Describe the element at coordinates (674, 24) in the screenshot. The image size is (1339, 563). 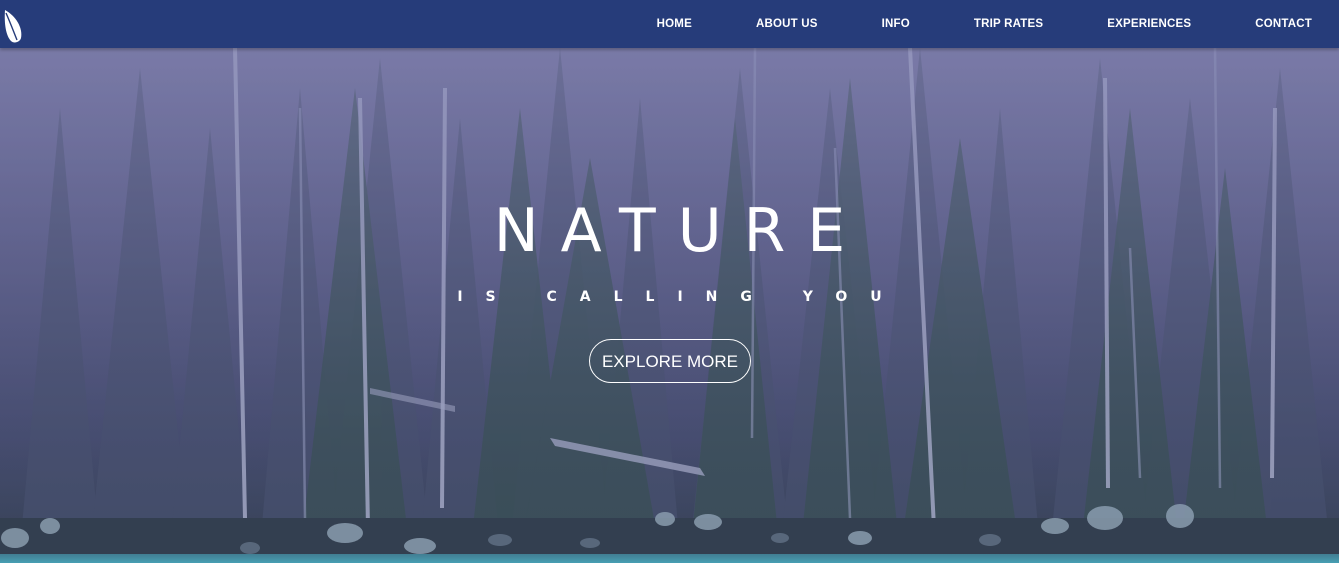
I see `nav-link-home: HOME` at that location.